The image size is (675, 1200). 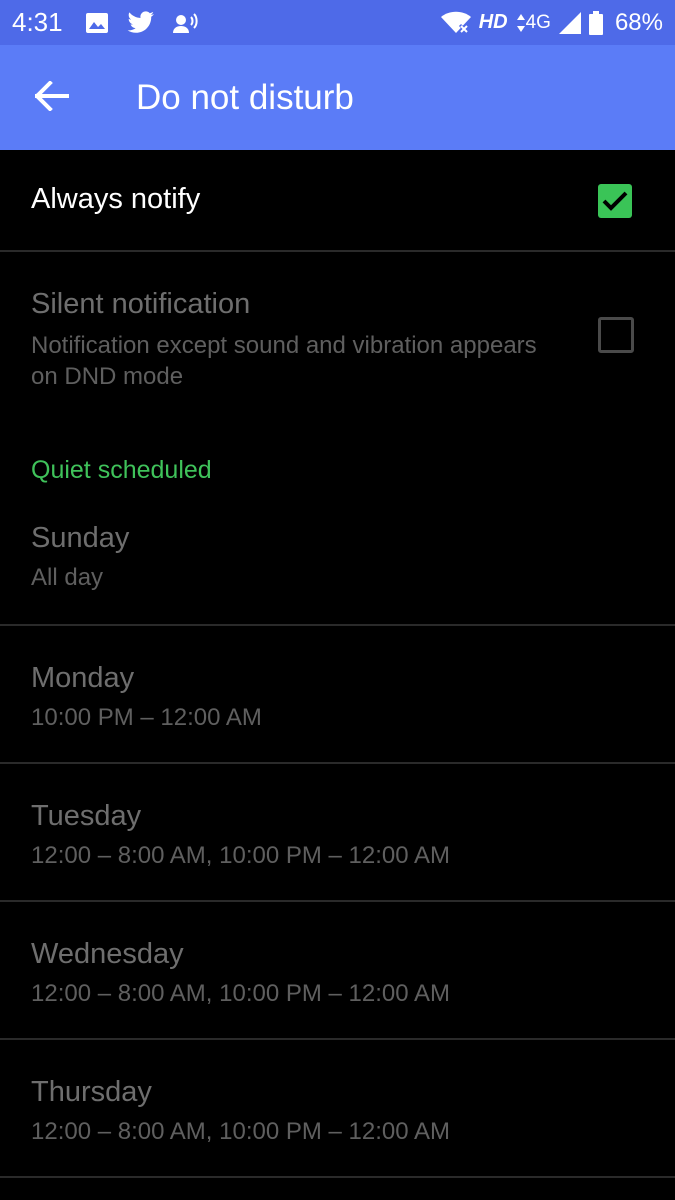 I want to click on day-name: Wednesday, so click(x=107, y=954).